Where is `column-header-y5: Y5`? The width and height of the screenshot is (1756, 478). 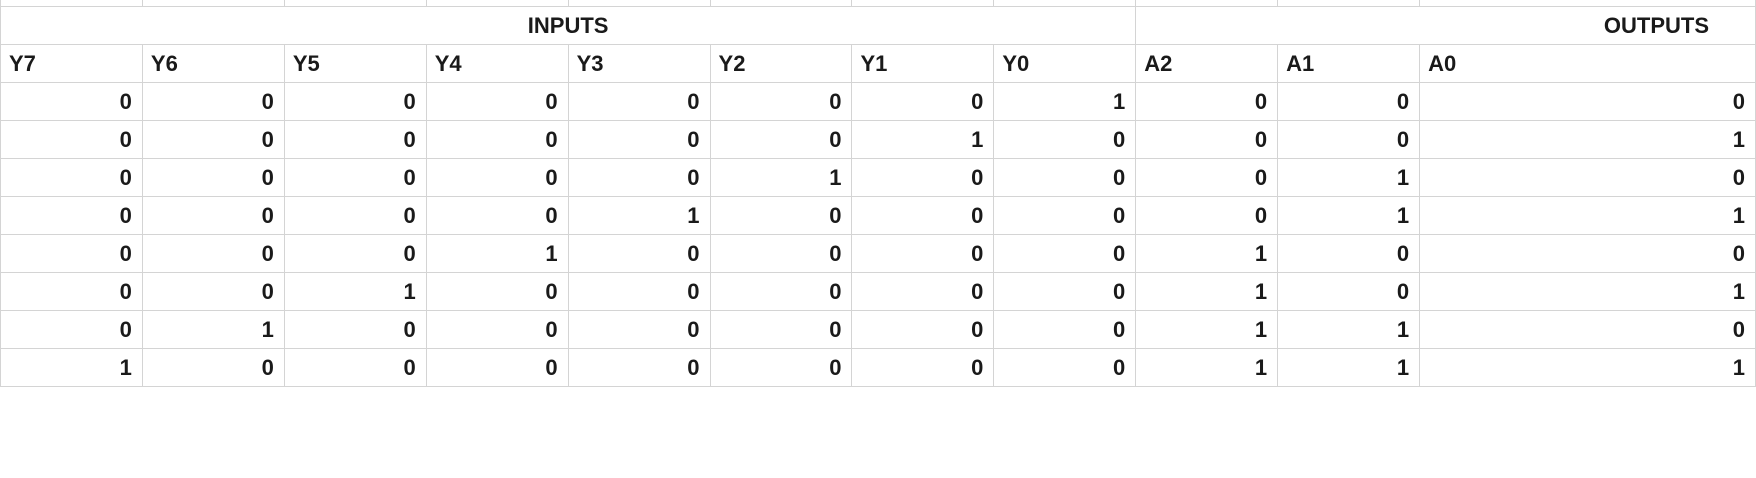
column-header-y5: Y5 is located at coordinates (355, 63).